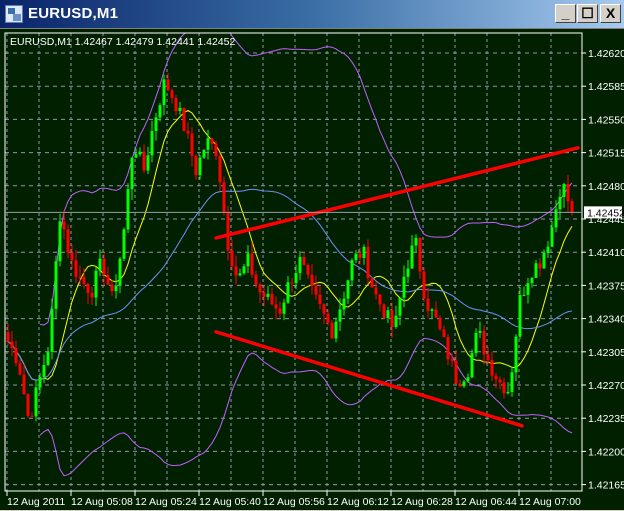 This screenshot has width=624, height=511. Describe the element at coordinates (550, 502) in the screenshot. I see `x-tick-label: 12 Aug 07:00` at that location.